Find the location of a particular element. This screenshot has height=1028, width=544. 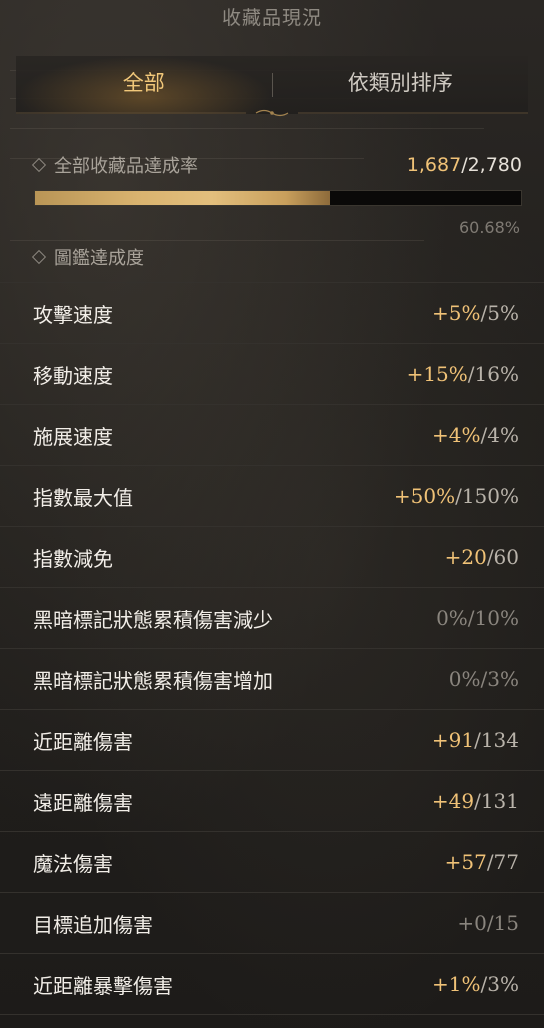

stat-label: 指數減免 is located at coordinates (73, 558).